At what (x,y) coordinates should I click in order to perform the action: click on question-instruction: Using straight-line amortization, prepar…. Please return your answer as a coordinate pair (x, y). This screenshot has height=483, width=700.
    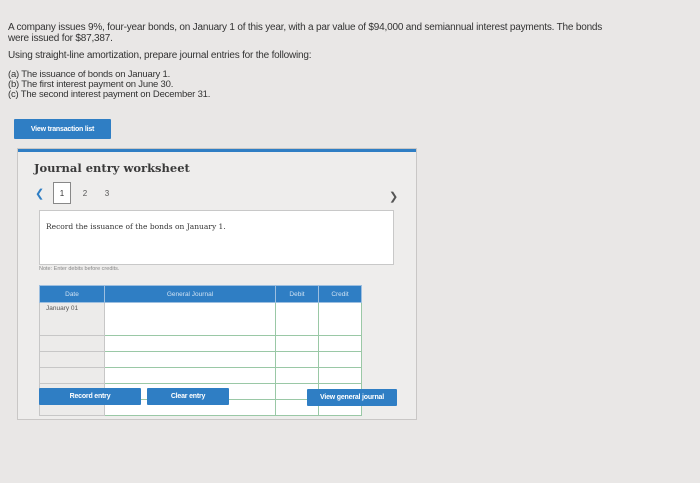
    Looking at the image, I should click on (160, 55).